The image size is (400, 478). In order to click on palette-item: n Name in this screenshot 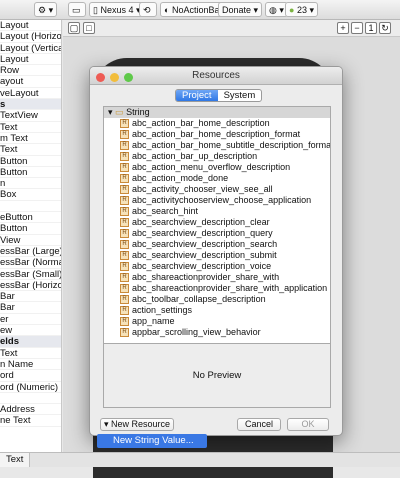, I will do `click(30, 365)`.